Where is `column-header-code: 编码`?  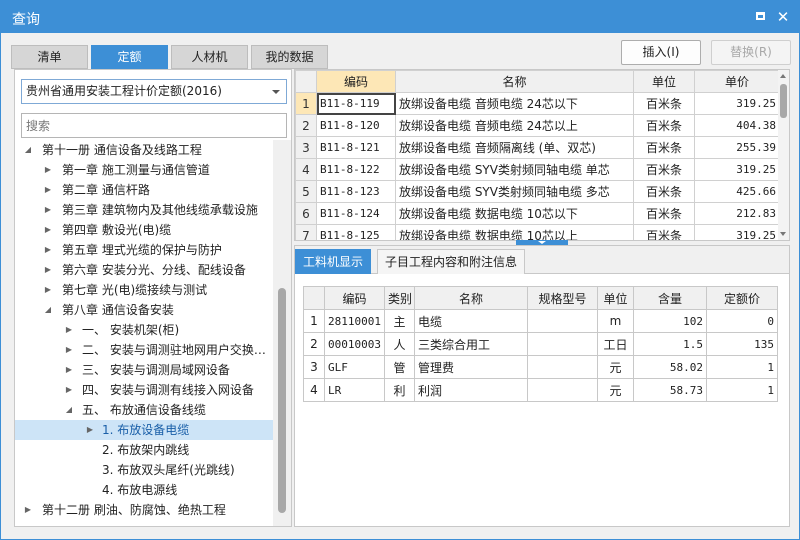 column-header-code: 编码 is located at coordinates (356, 81).